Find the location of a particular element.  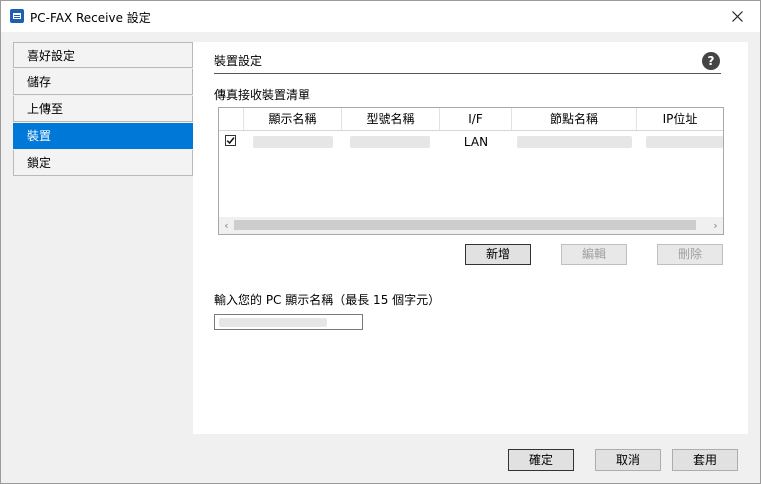

pc-display-name-redacted is located at coordinates (273, 322).